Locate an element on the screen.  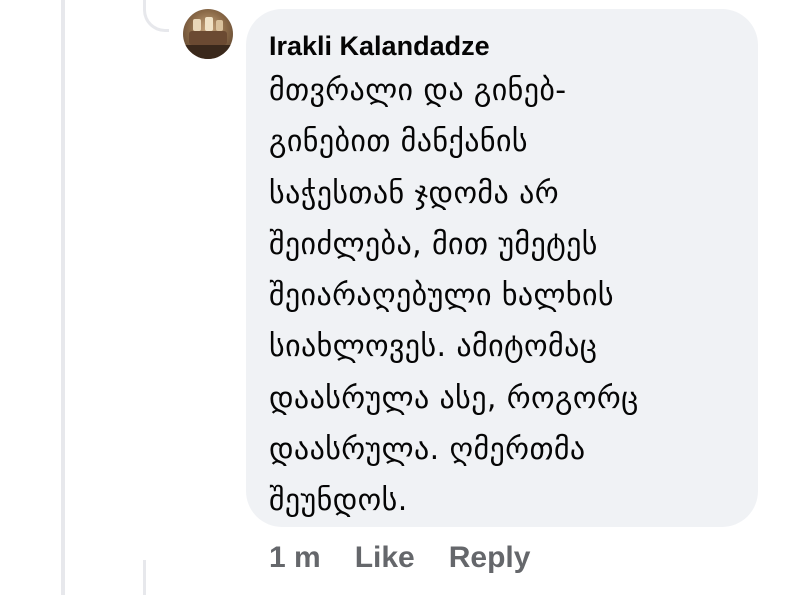
reply-connector-line is located at coordinates (156, 16).